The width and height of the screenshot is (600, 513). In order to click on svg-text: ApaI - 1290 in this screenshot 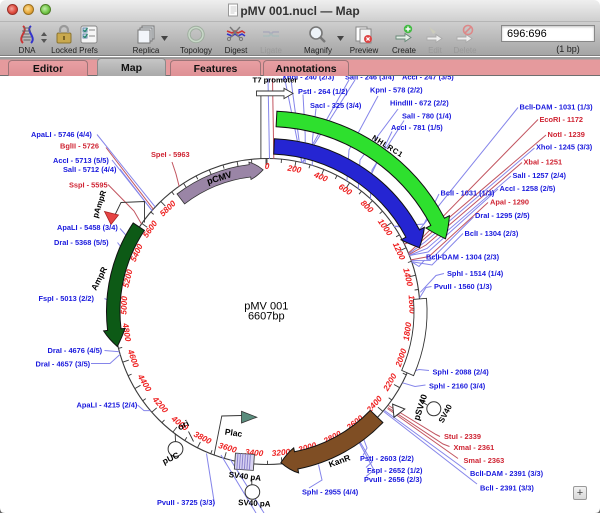, I will do `click(509, 202)`.